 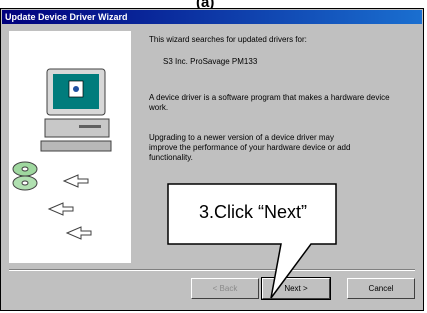 I want to click on callout-bubble, so click(x=252, y=241).